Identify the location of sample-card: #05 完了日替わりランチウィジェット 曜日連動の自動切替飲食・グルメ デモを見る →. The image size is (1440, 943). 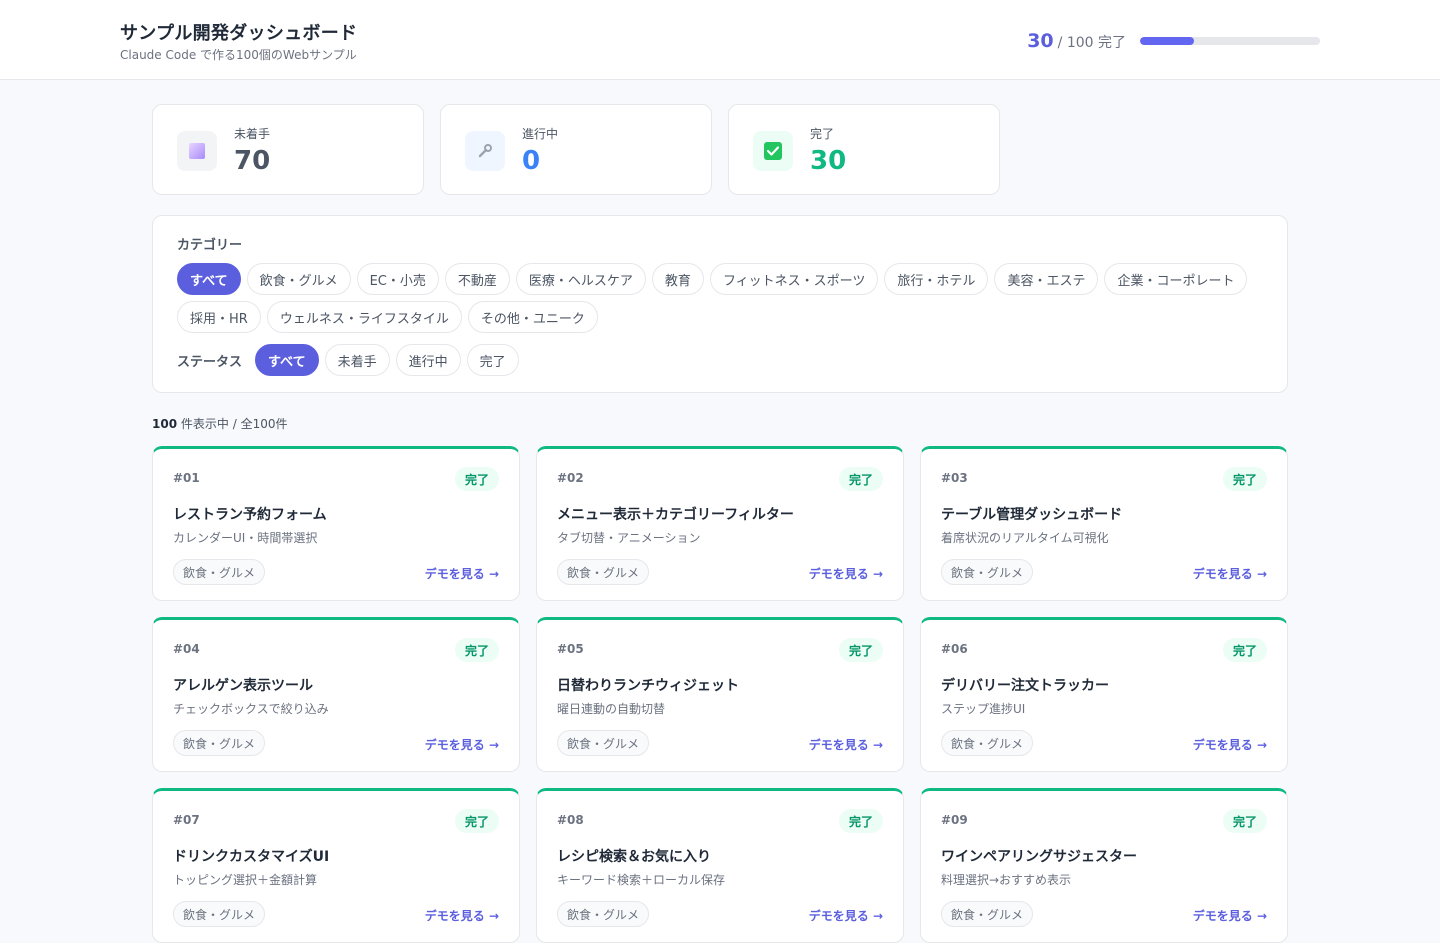
(720, 694).